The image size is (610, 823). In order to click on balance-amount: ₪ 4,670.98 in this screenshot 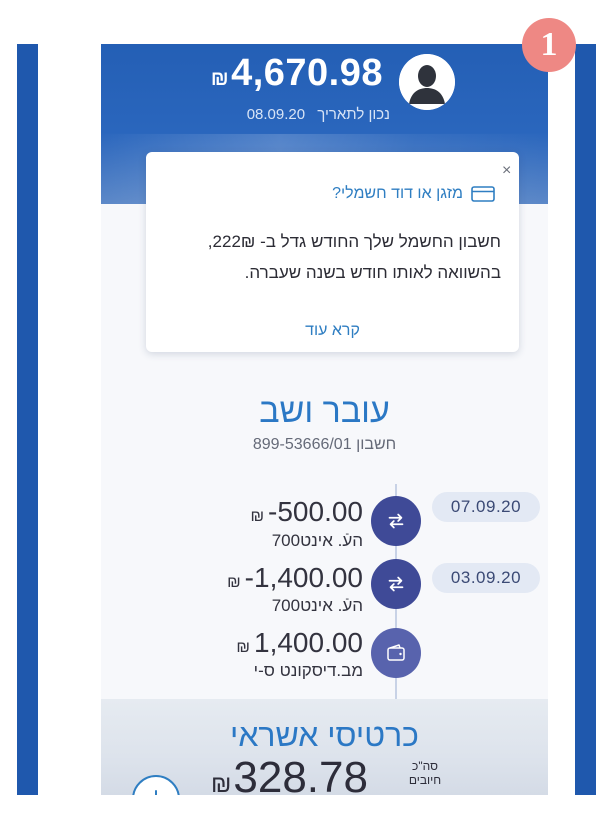, I will do `click(297, 73)`.